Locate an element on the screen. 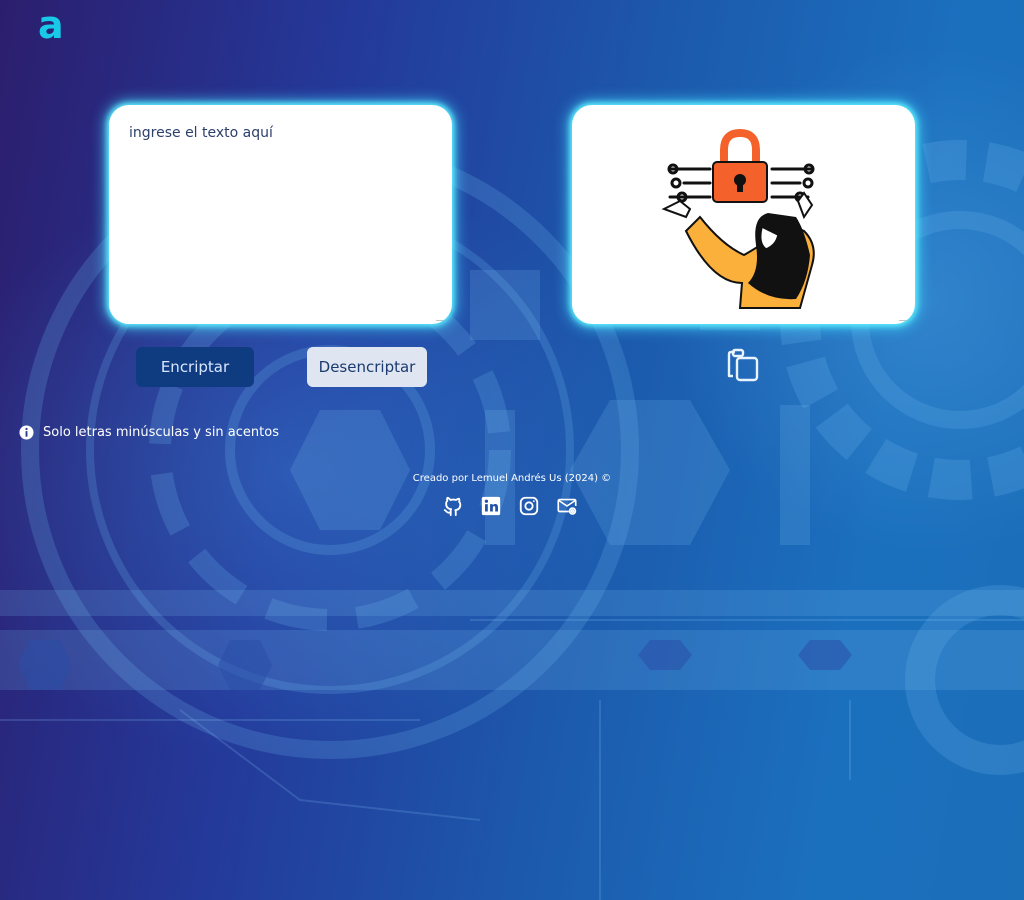 This screenshot has height=900, width=1024. text-input-panel is located at coordinates (280, 214).